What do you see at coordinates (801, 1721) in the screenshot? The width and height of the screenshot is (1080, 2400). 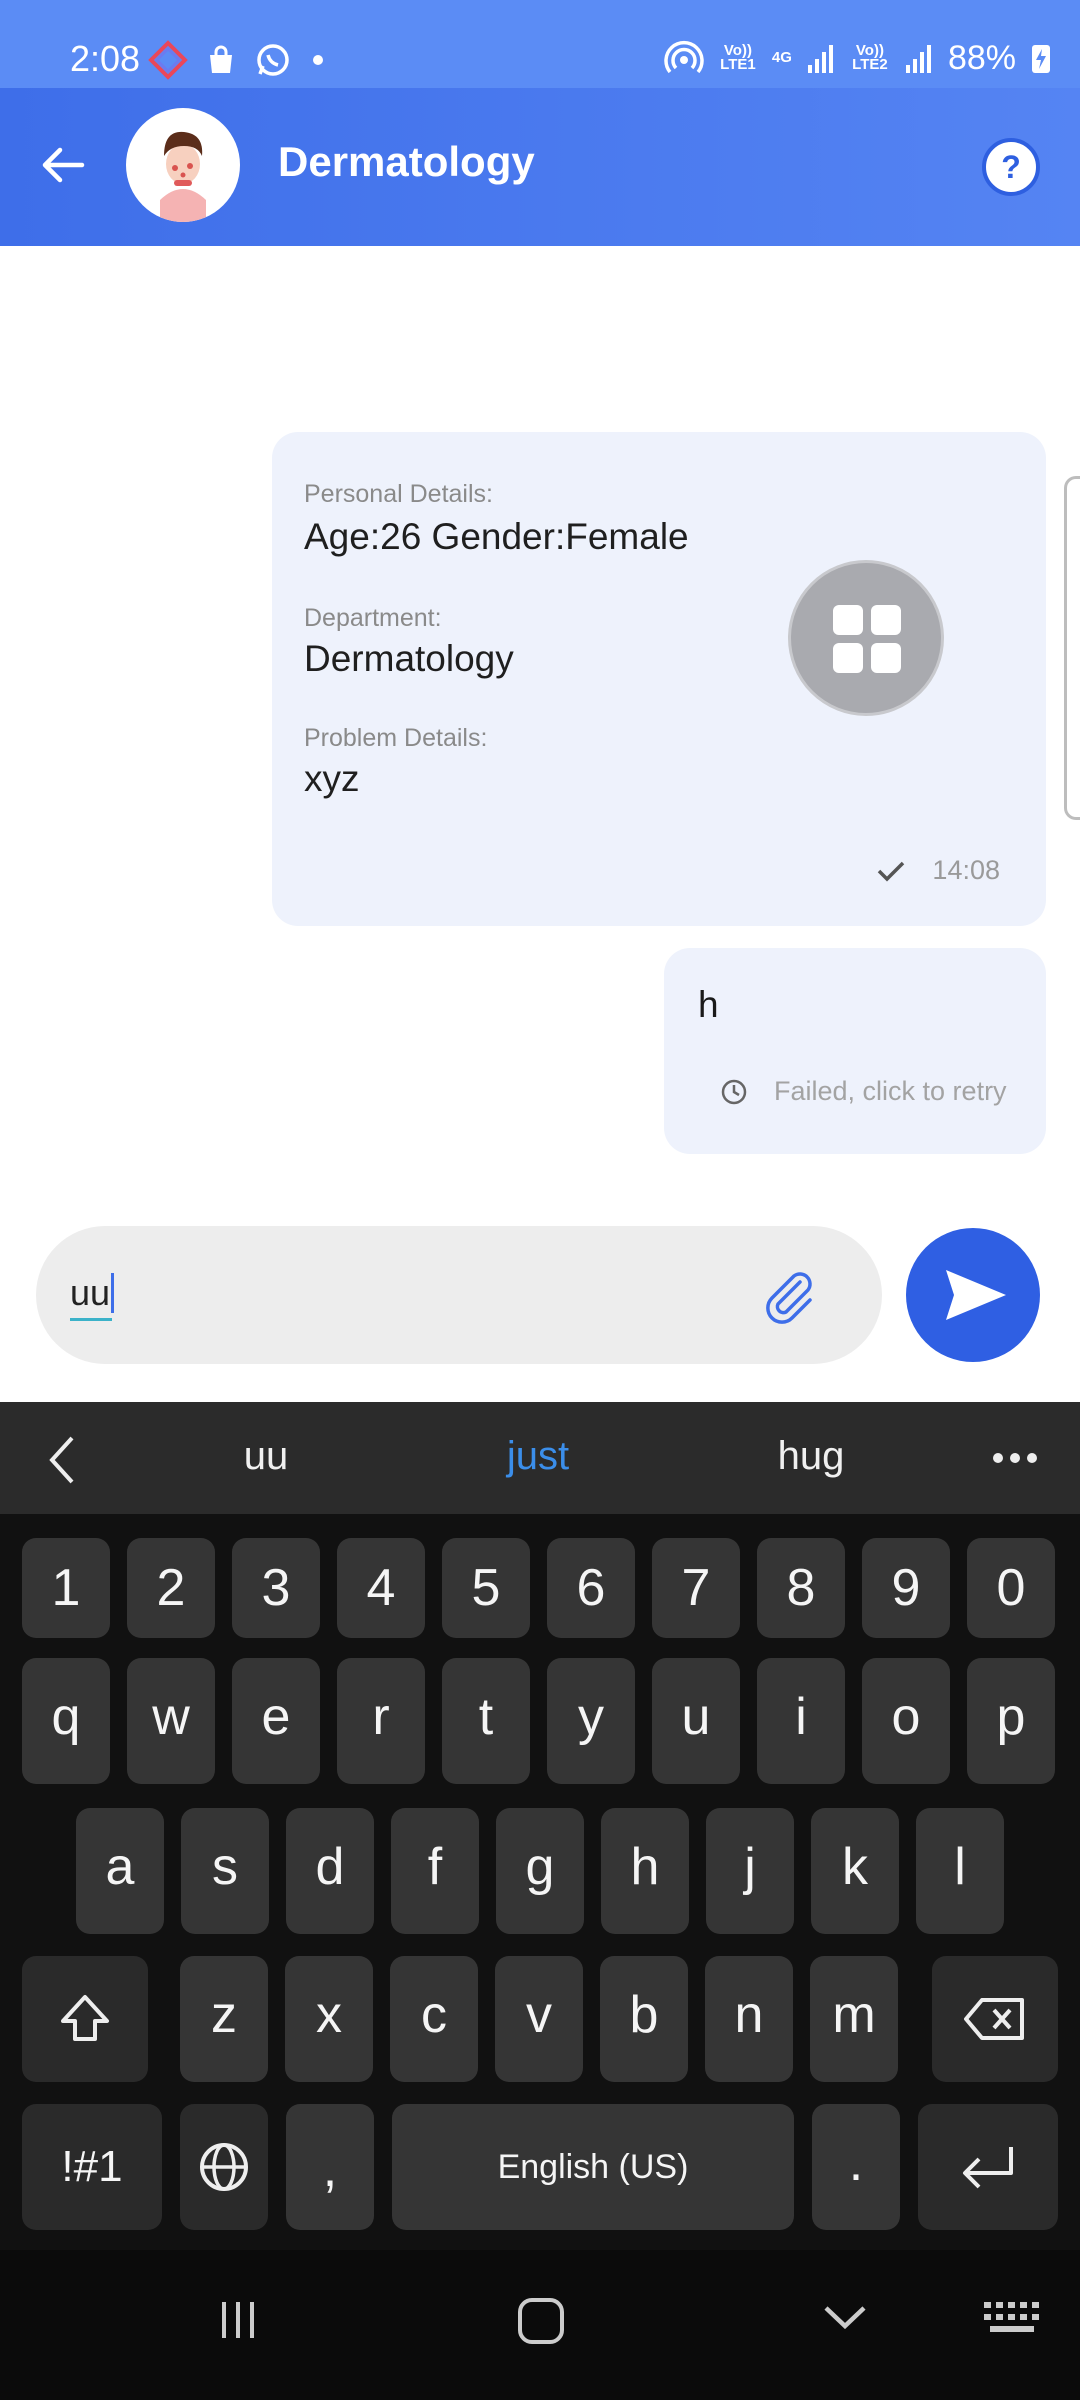 I see `key-i: i` at bounding box center [801, 1721].